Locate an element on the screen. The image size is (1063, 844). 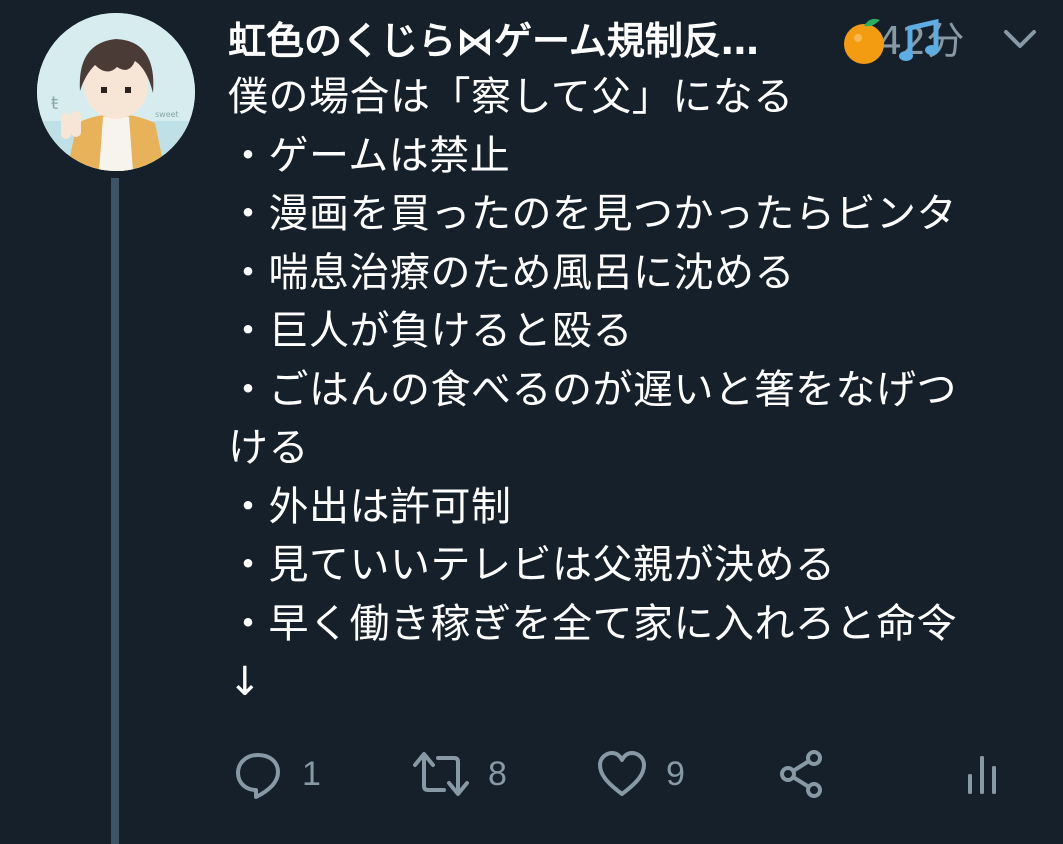
avatar-illustration: ŧ sweet is located at coordinates (116, 92).